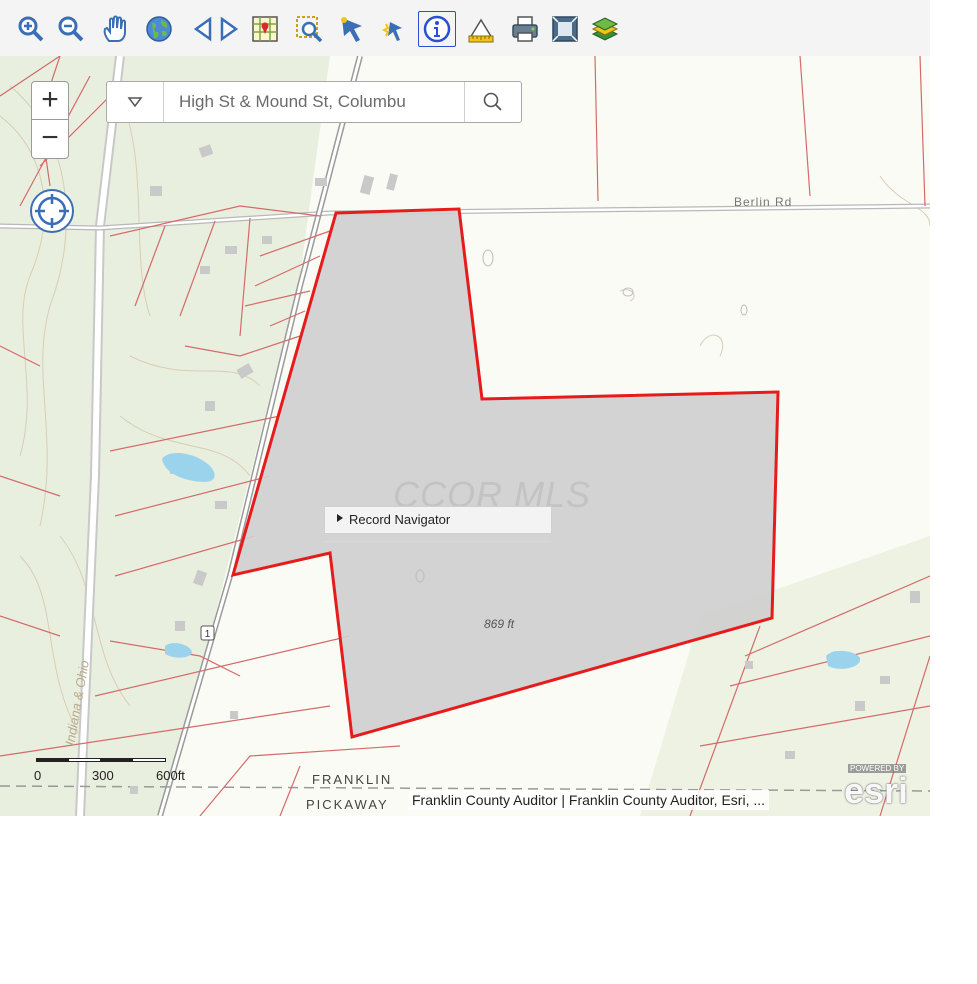 The image size is (977, 984). I want to click on zoom-in-button: +, so click(50, 100).